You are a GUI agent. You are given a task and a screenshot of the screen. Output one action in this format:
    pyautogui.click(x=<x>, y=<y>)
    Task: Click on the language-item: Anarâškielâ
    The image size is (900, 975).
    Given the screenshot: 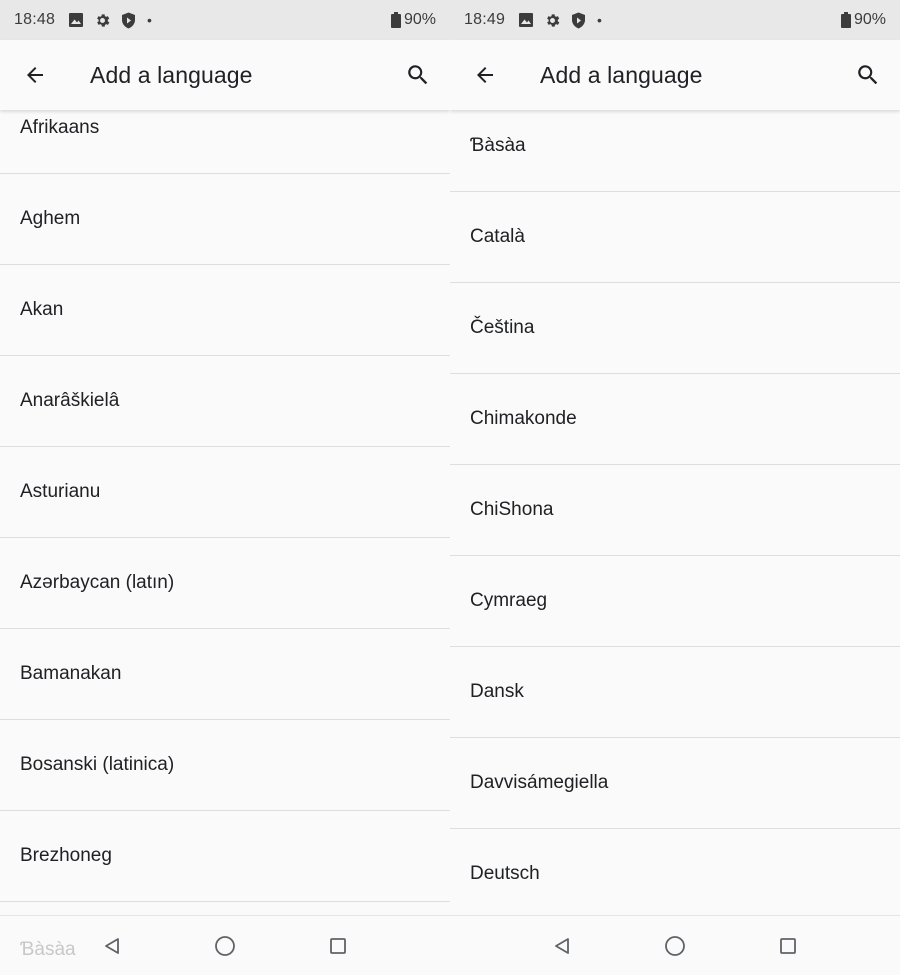 What is the action you would take?
    pyautogui.click(x=225, y=401)
    